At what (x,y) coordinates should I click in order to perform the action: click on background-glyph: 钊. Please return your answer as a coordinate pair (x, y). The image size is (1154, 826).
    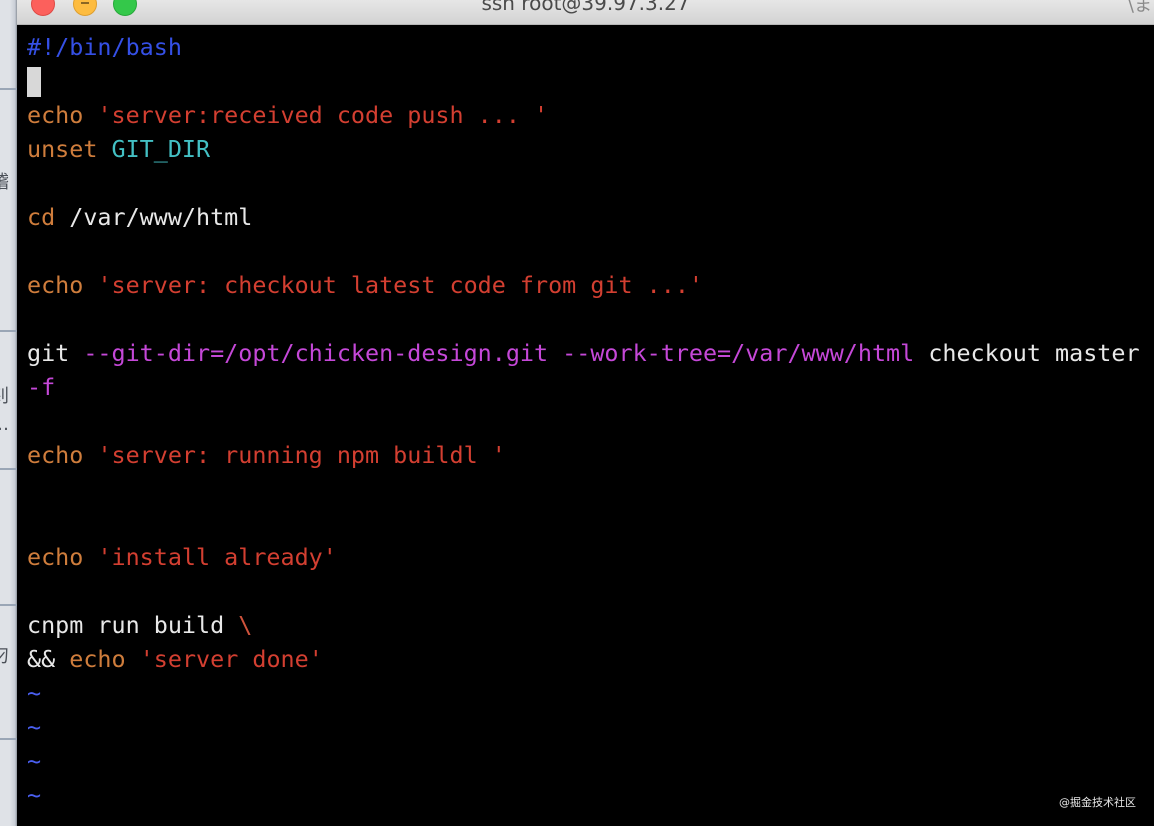
    Looking at the image, I should click on (8, 395).